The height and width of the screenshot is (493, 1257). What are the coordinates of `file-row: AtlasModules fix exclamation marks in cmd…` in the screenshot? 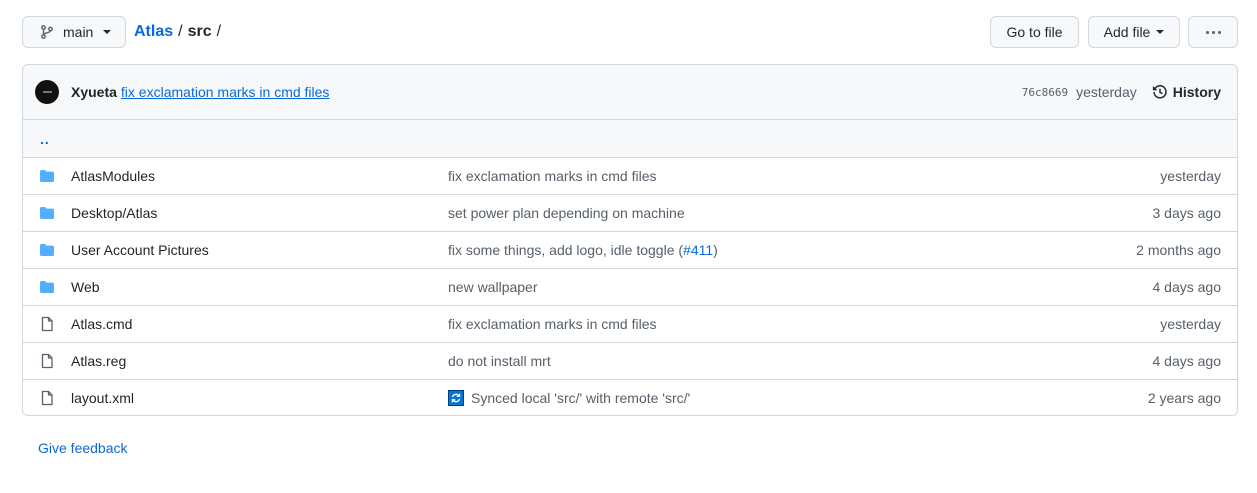 It's located at (630, 175).